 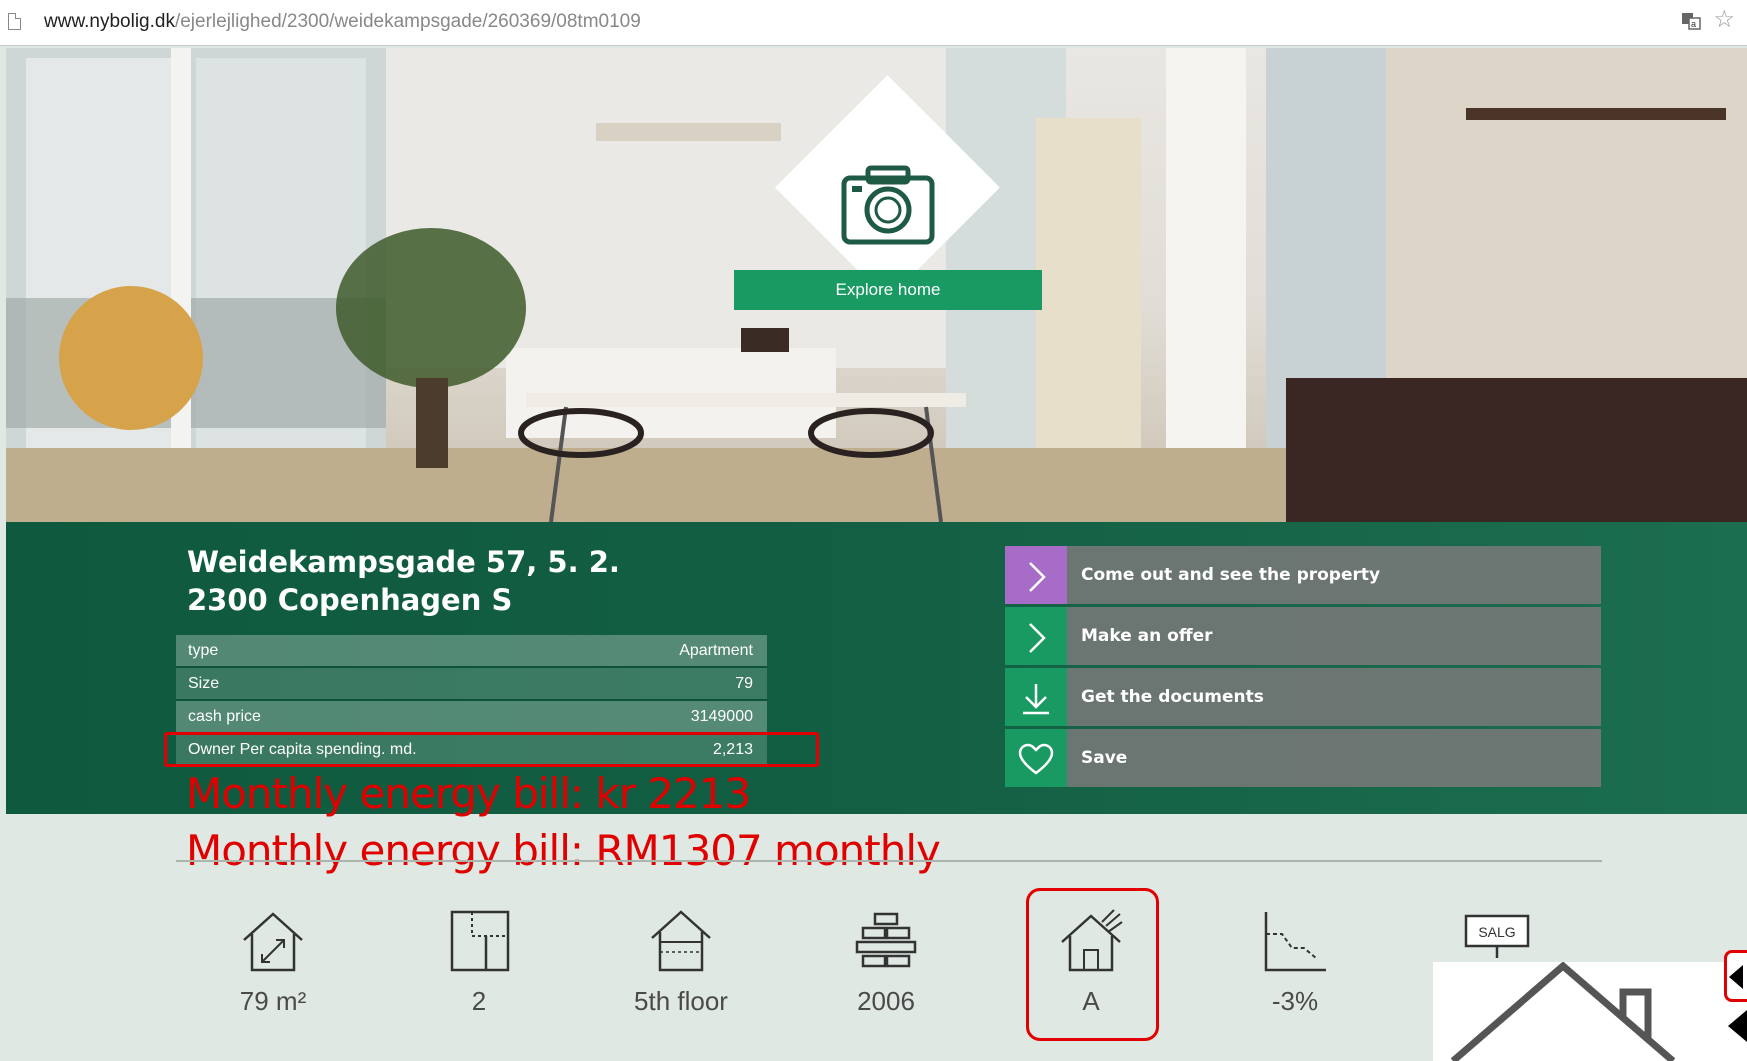 What do you see at coordinates (1295, 1001) in the screenshot?
I see `stat-value: -3%` at bounding box center [1295, 1001].